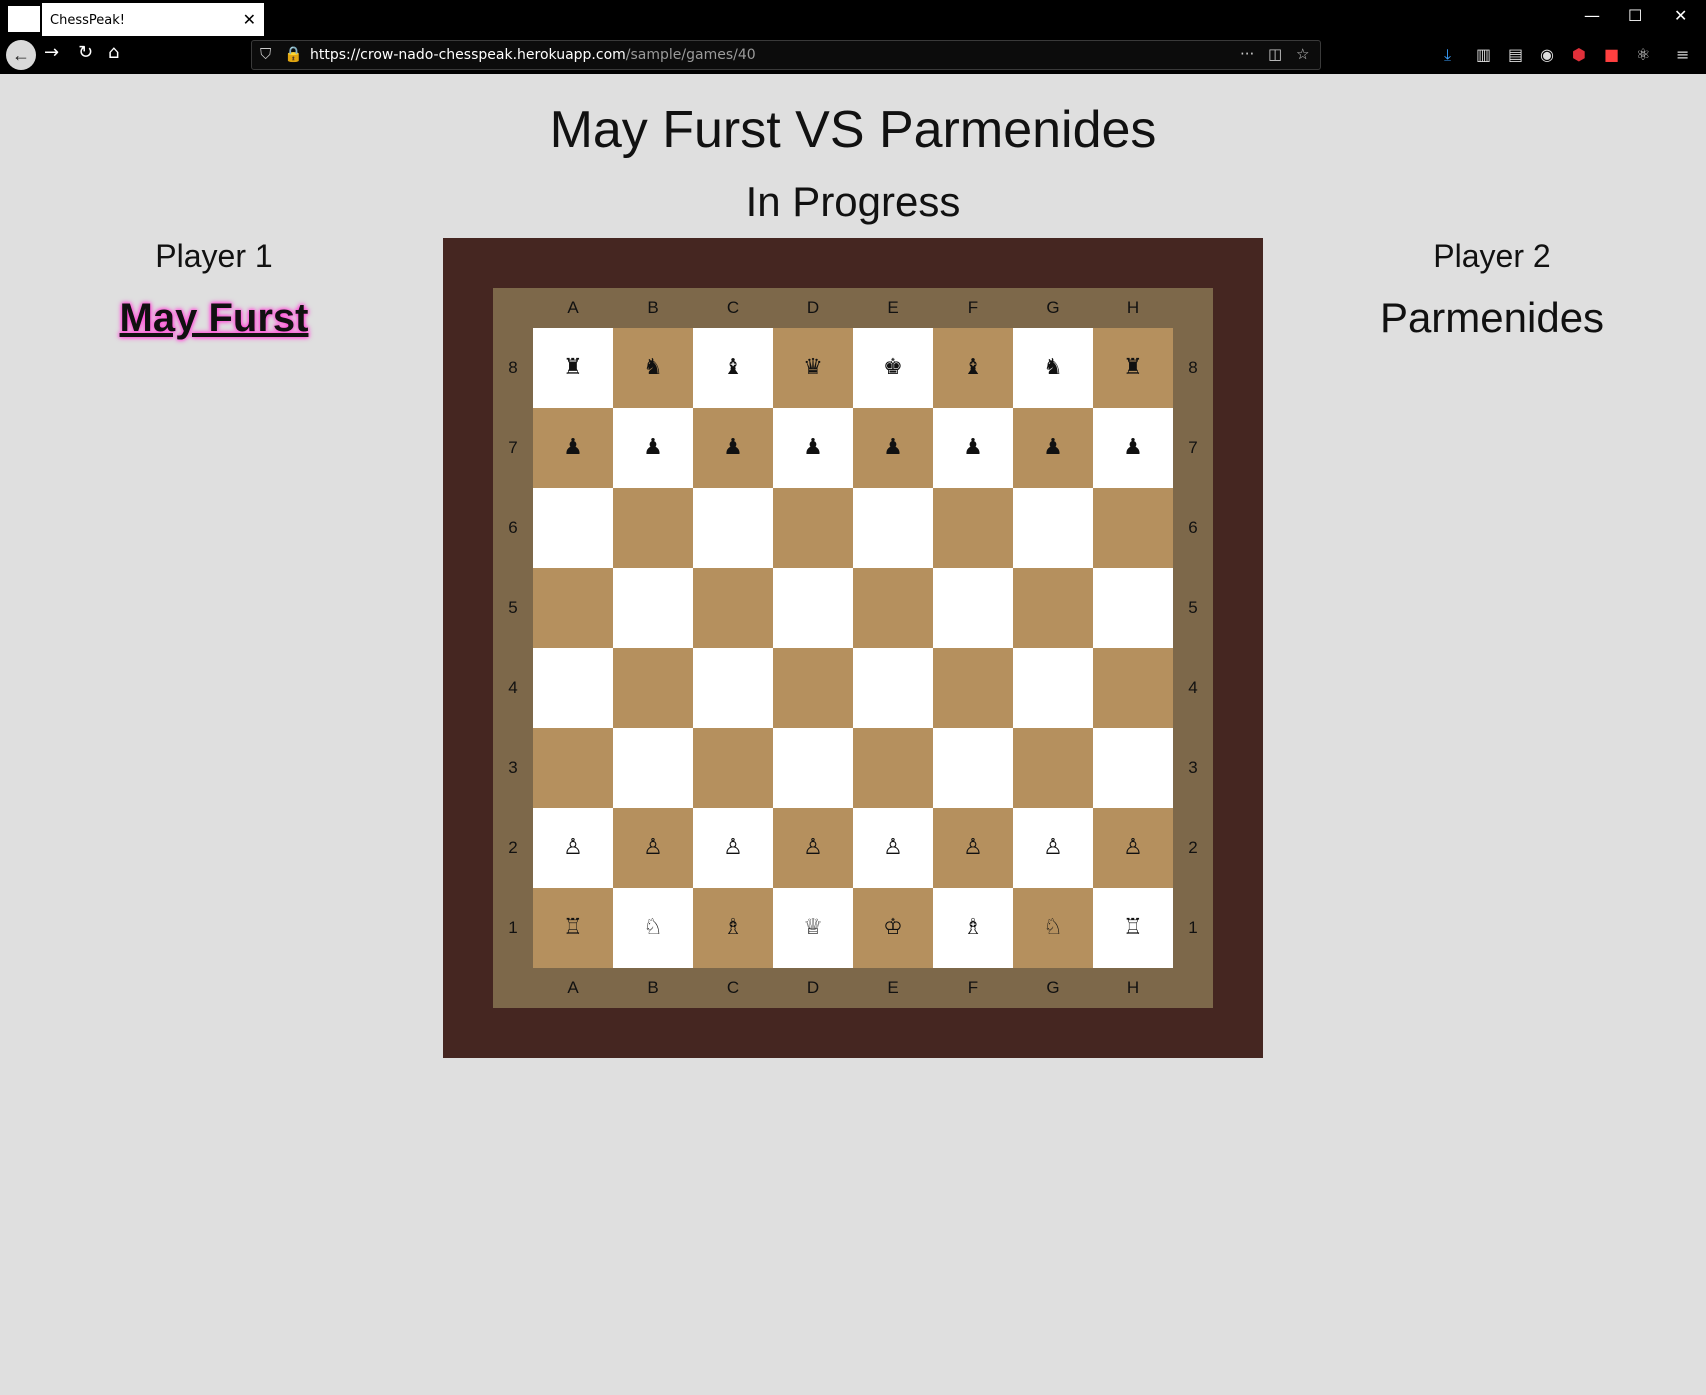  Describe the element at coordinates (293, 54) in the screenshot. I see `lock-icon: 🔒` at that location.